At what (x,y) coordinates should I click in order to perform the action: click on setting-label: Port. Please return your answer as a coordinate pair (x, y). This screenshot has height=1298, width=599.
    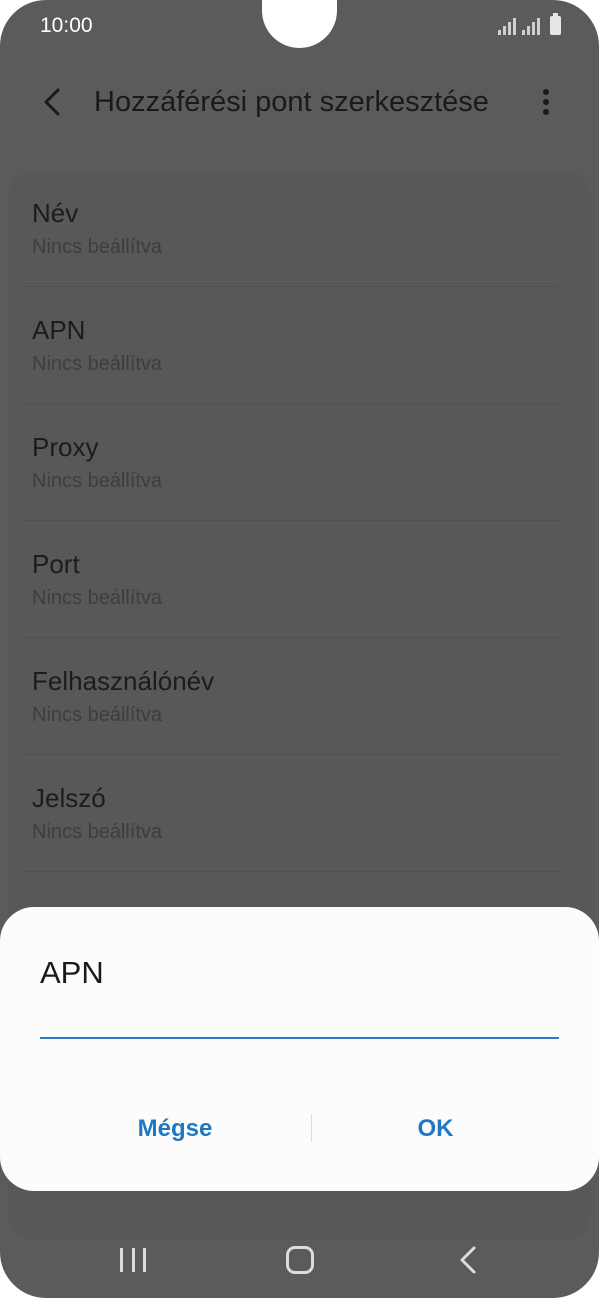
    Looking at the image, I should click on (56, 564).